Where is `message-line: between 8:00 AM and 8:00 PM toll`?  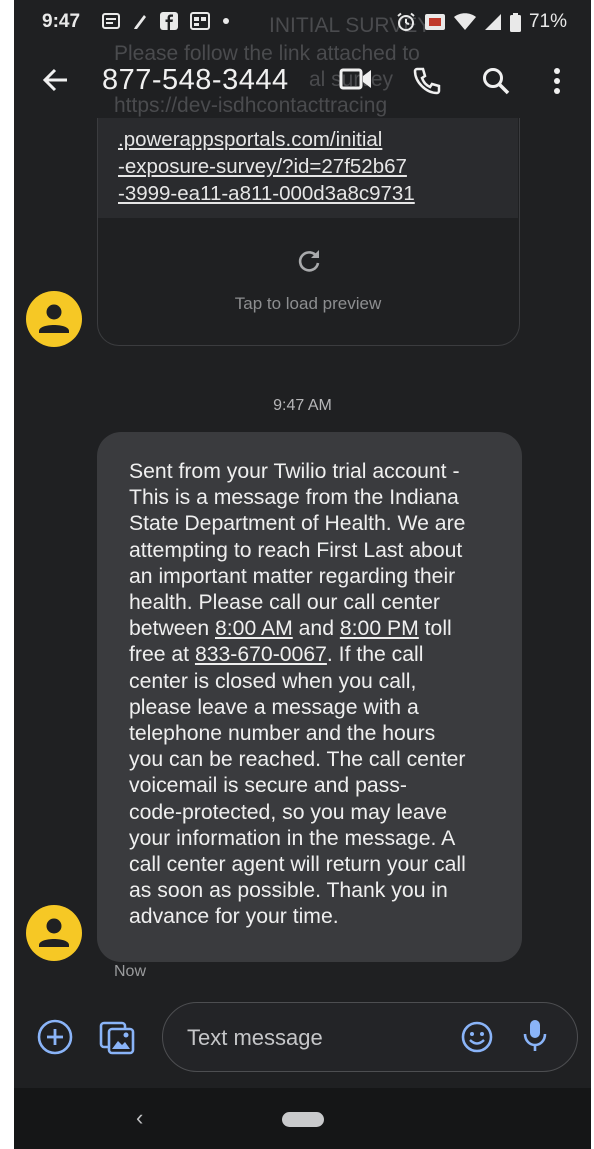
message-line: between 8:00 AM and 8:00 PM toll is located at coordinates (319, 629).